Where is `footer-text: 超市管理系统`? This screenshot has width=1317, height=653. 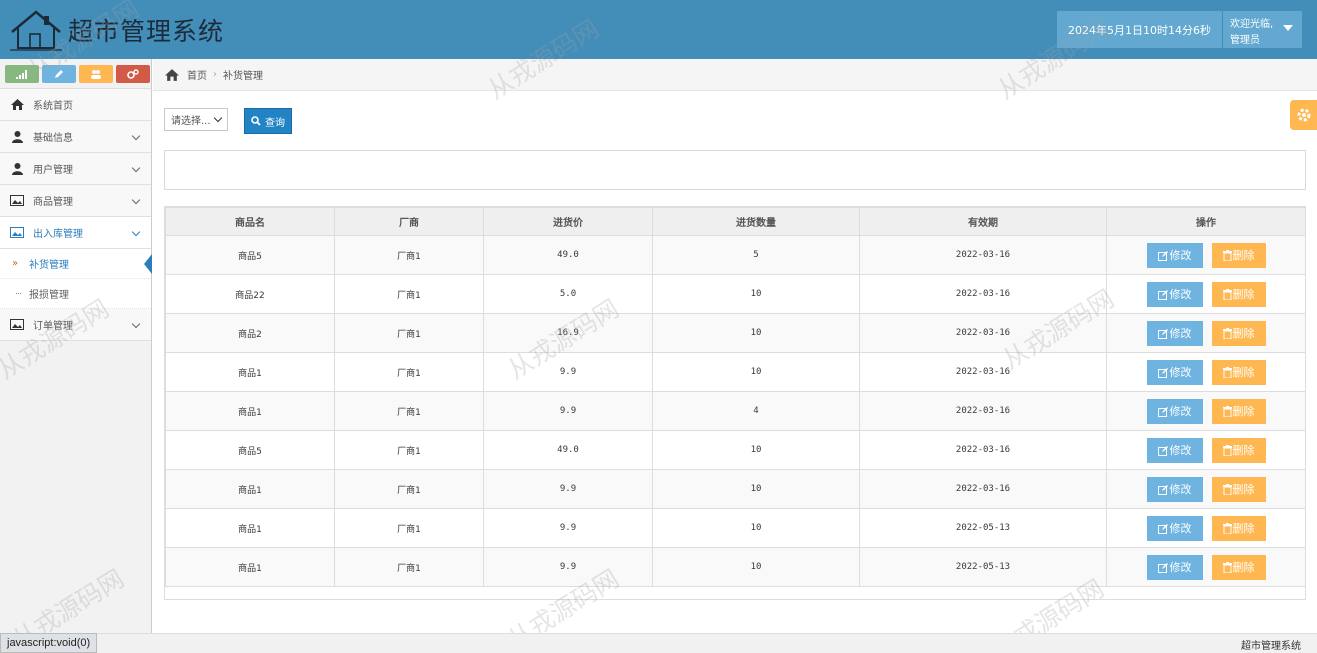
footer-text: 超市管理系统 is located at coordinates (1271, 646).